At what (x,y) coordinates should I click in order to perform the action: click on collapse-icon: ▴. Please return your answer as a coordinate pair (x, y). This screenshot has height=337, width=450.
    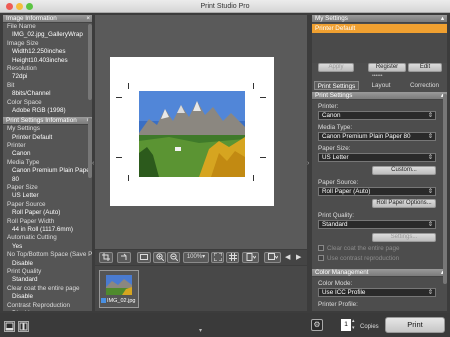
    Looking at the image, I should click on (442, 19).